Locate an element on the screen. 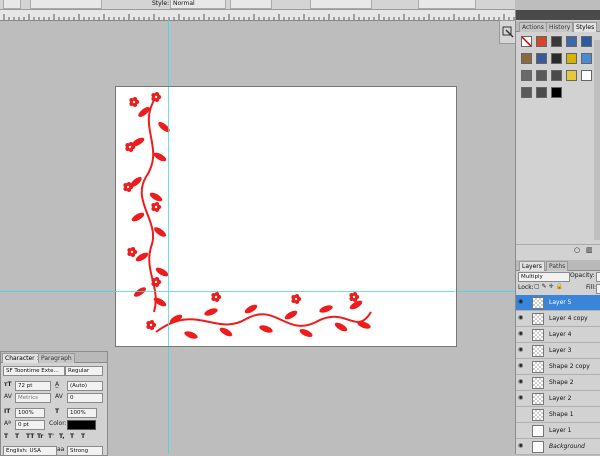 The width and height of the screenshot is (600, 456). refine-edge-button is located at coordinates (341, 4).